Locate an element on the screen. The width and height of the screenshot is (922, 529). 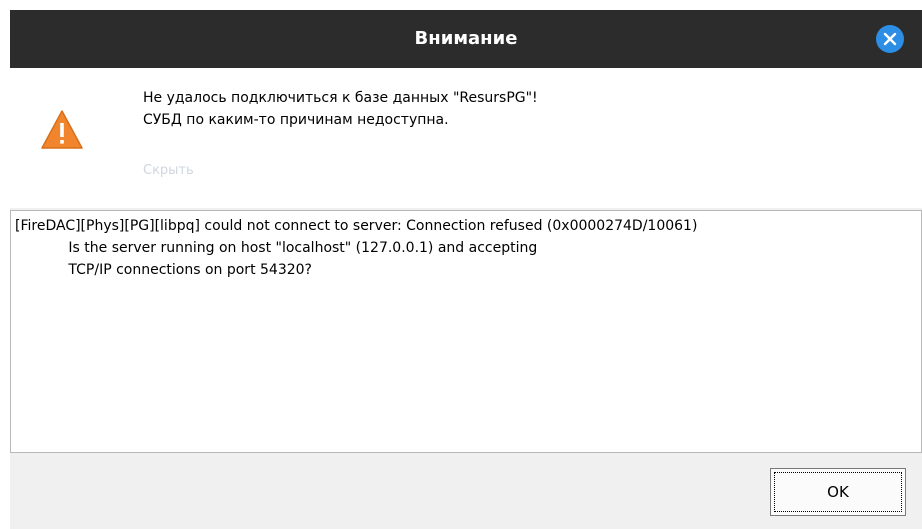
ok-button: OK is located at coordinates (838, 492).